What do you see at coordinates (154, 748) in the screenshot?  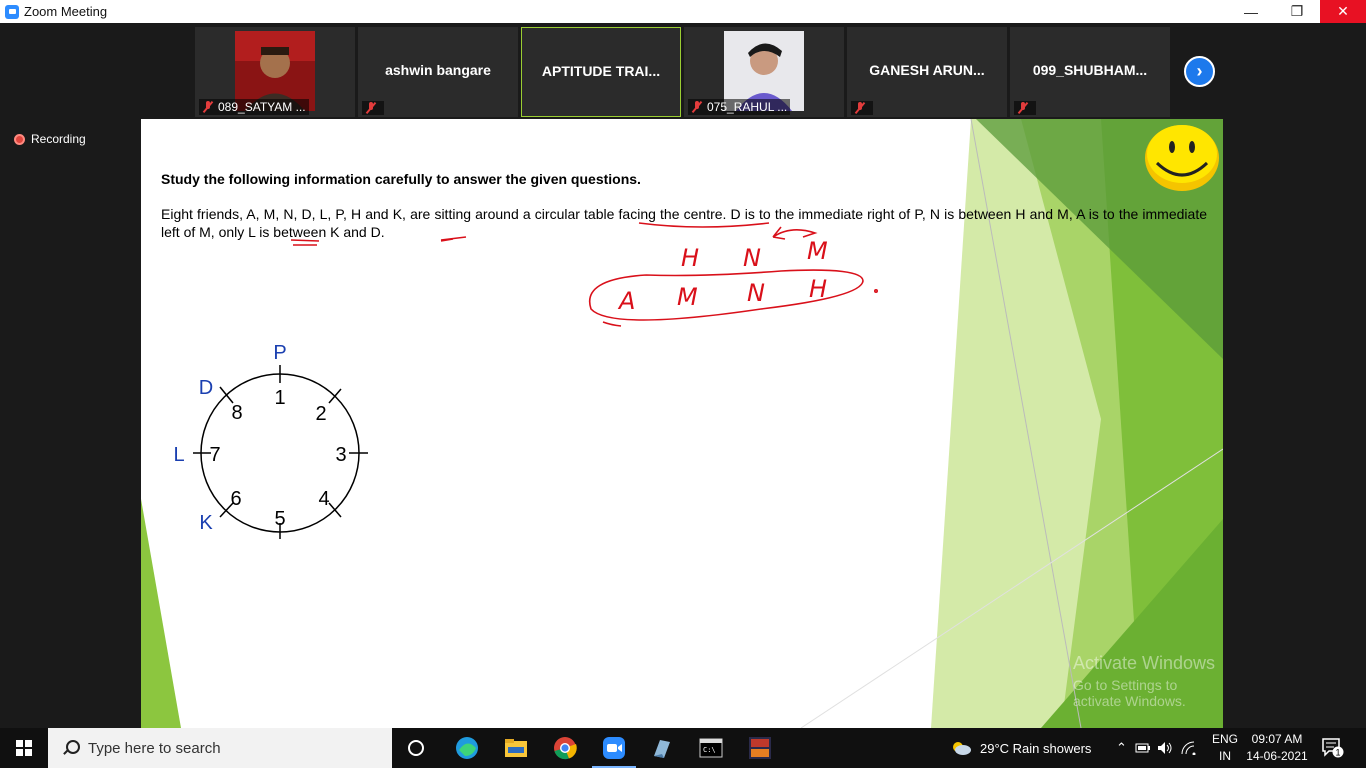 I see `search-placeholder: Type here to search` at bounding box center [154, 748].